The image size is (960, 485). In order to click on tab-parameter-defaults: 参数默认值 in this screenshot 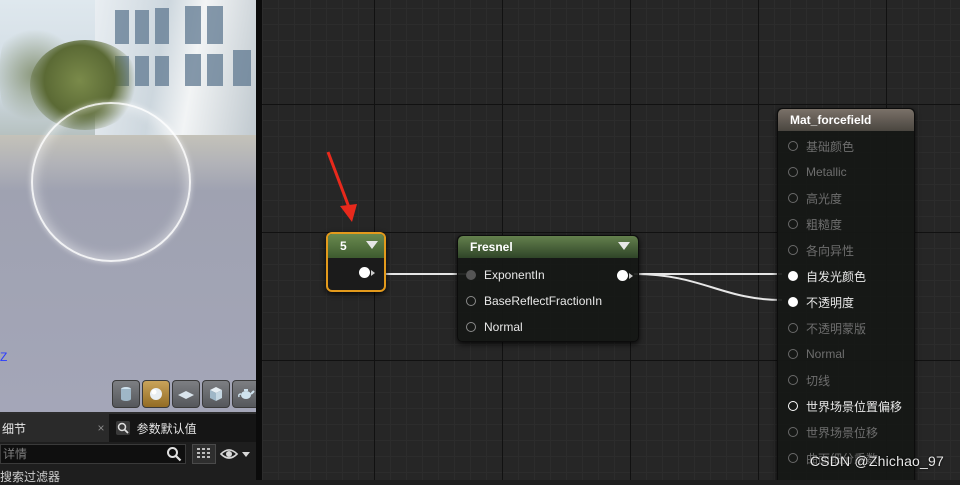, I will do `click(182, 428)`.